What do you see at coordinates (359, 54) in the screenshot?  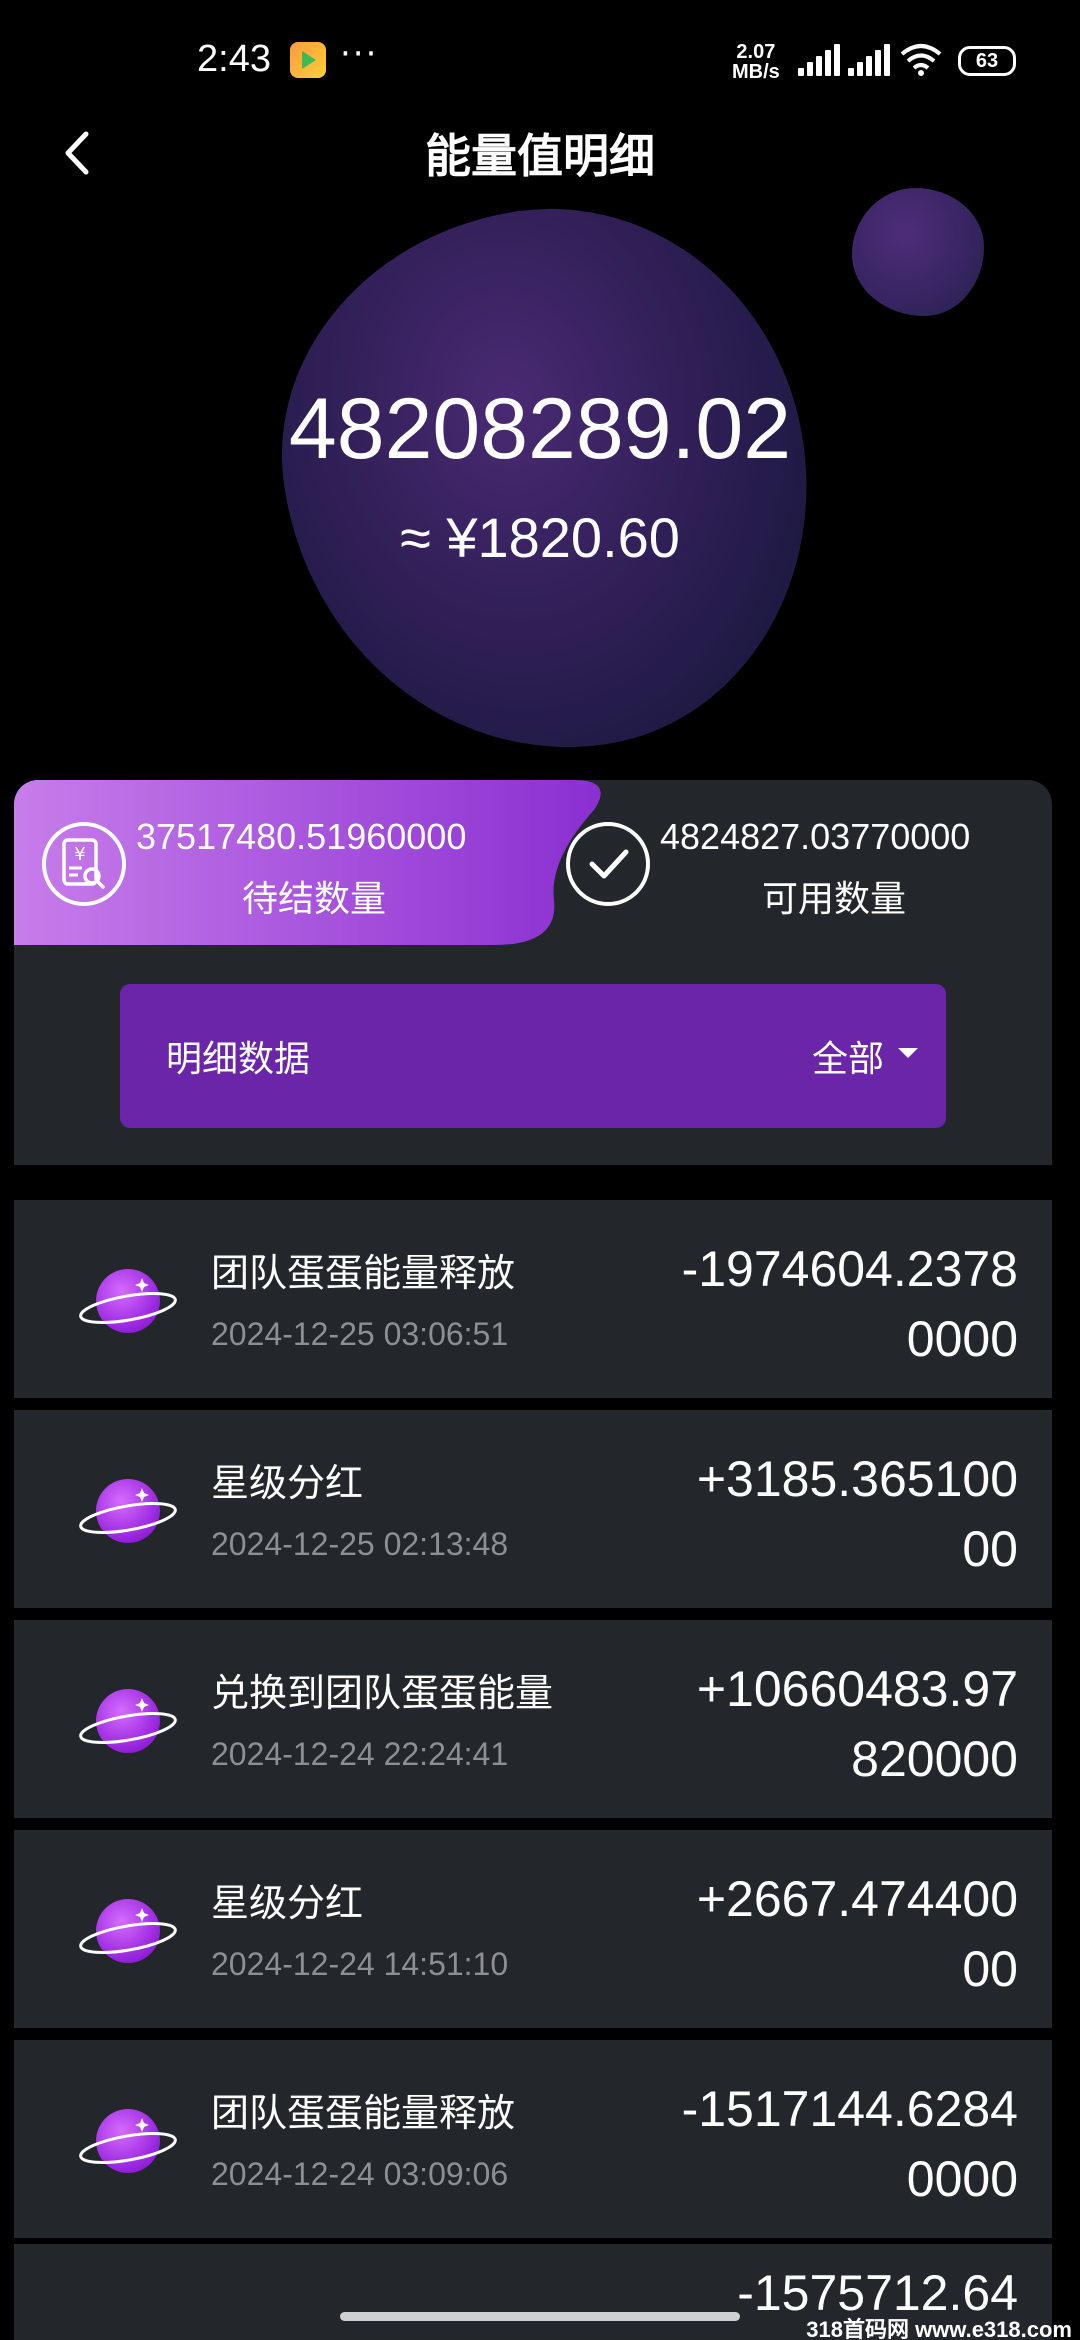 I see `more-notifications-icon: ···` at bounding box center [359, 54].